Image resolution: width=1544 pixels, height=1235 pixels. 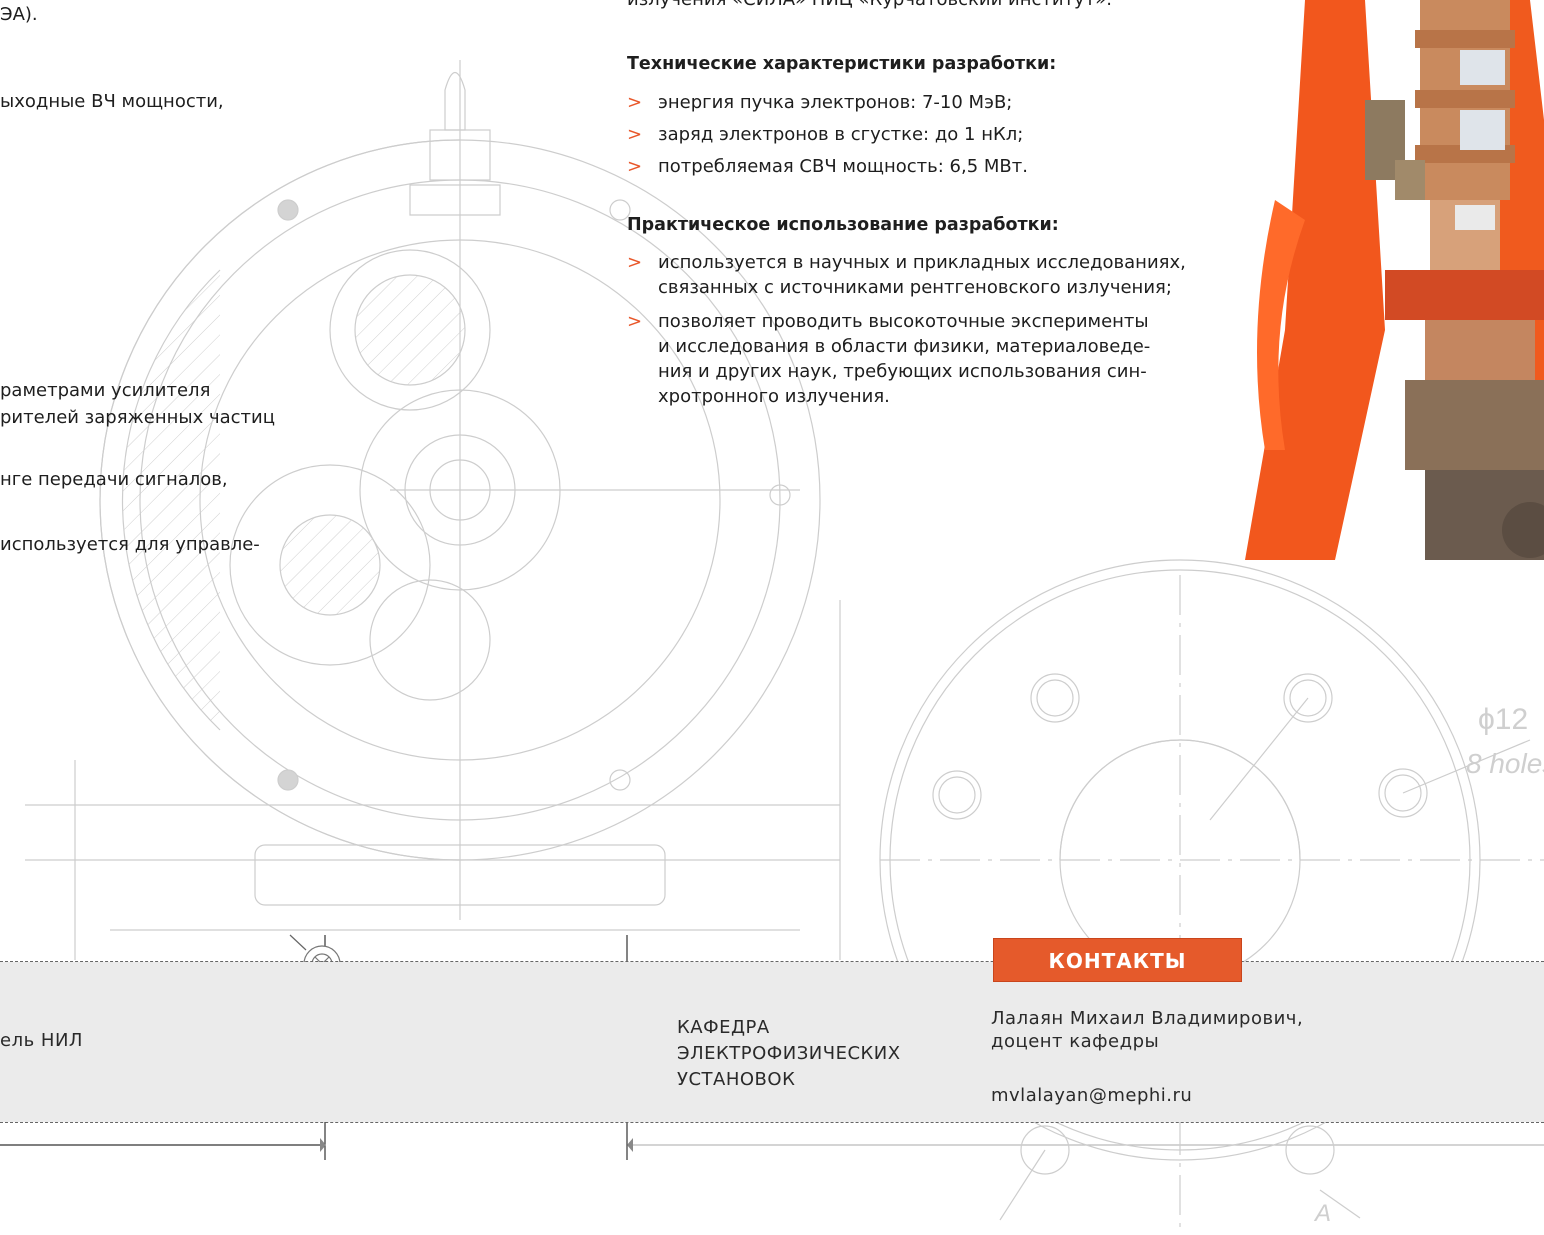 What do you see at coordinates (843, 225) in the screenshot?
I see `usage-heading: Практическое использование разработки:` at bounding box center [843, 225].